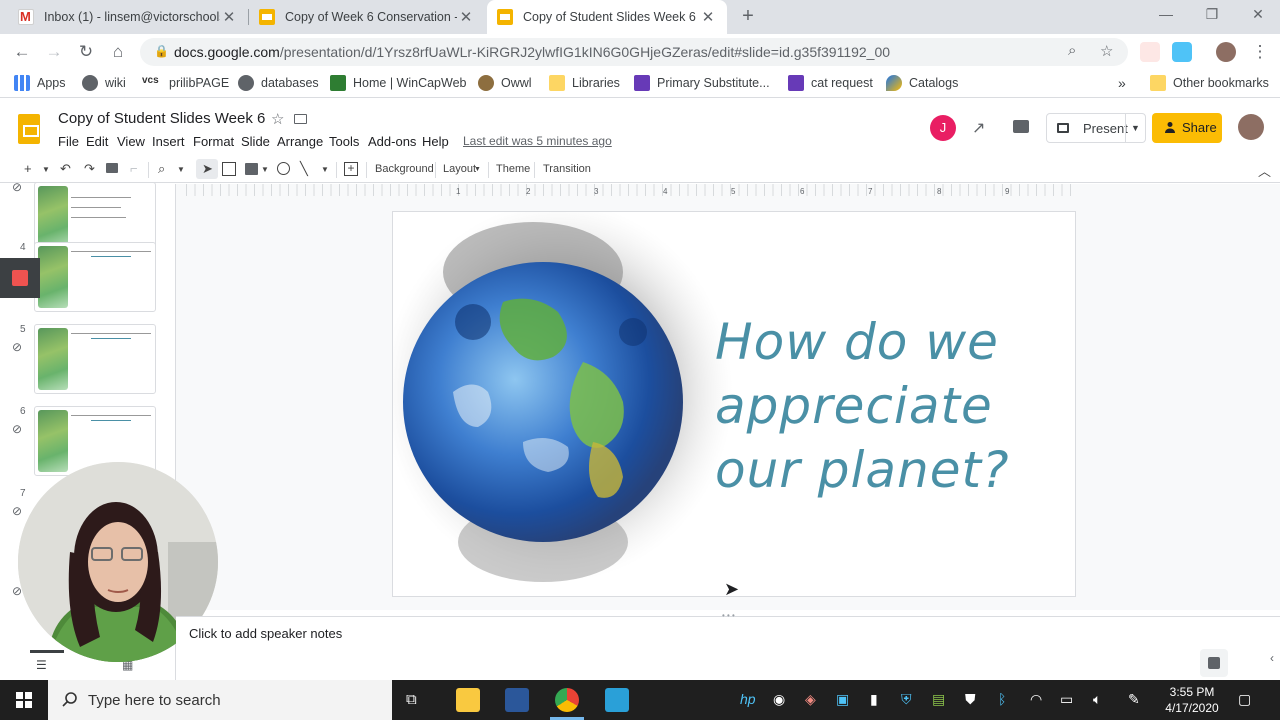 The height and width of the screenshot is (720, 1280). What do you see at coordinates (970, 699) in the screenshot?
I see `defender-shield-icon: ⛊` at bounding box center [970, 699].